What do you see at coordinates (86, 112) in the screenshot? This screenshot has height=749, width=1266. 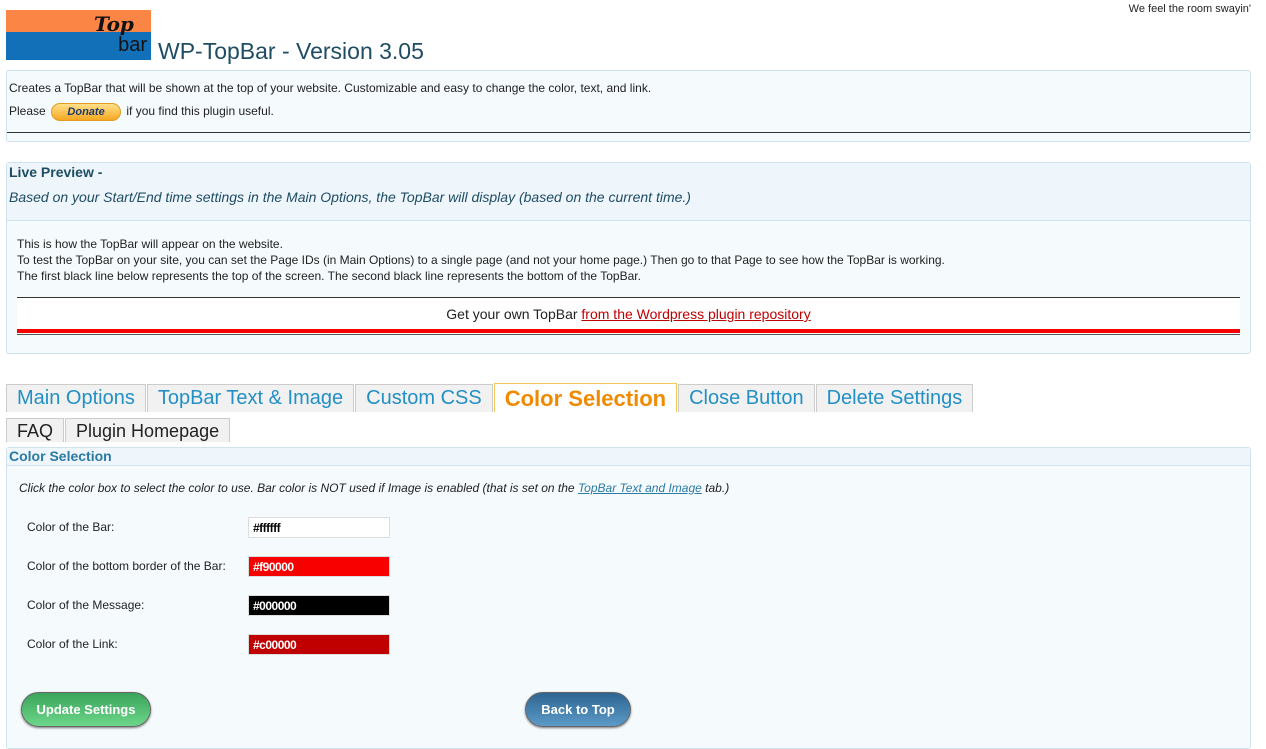 I see `donate-button: Donate` at bounding box center [86, 112].